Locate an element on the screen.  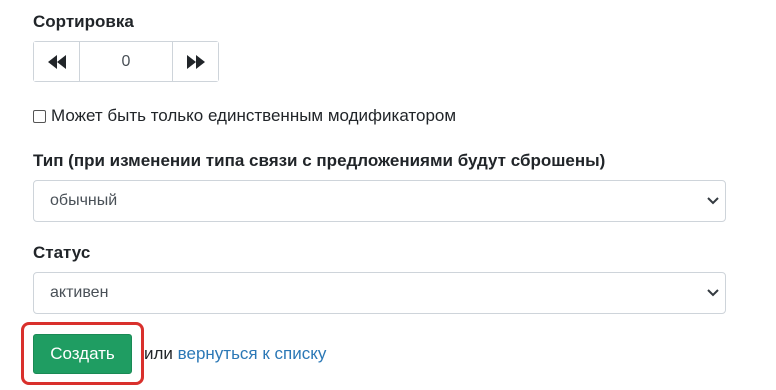
fast-backward-icon is located at coordinates (56, 61).